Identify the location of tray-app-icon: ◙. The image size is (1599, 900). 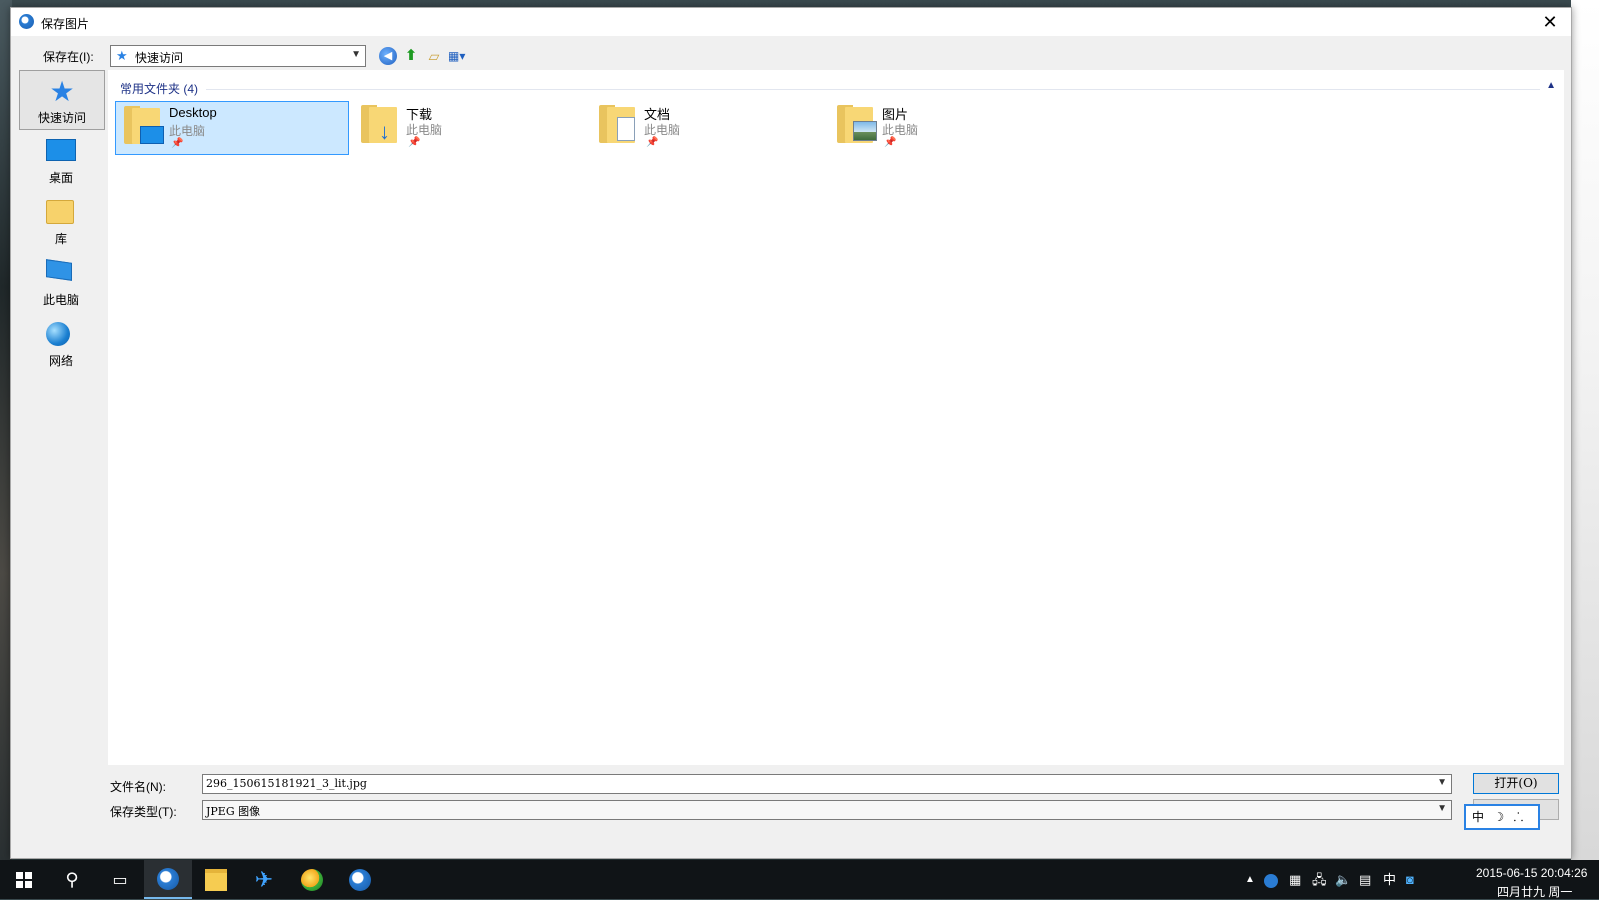
(1410, 879).